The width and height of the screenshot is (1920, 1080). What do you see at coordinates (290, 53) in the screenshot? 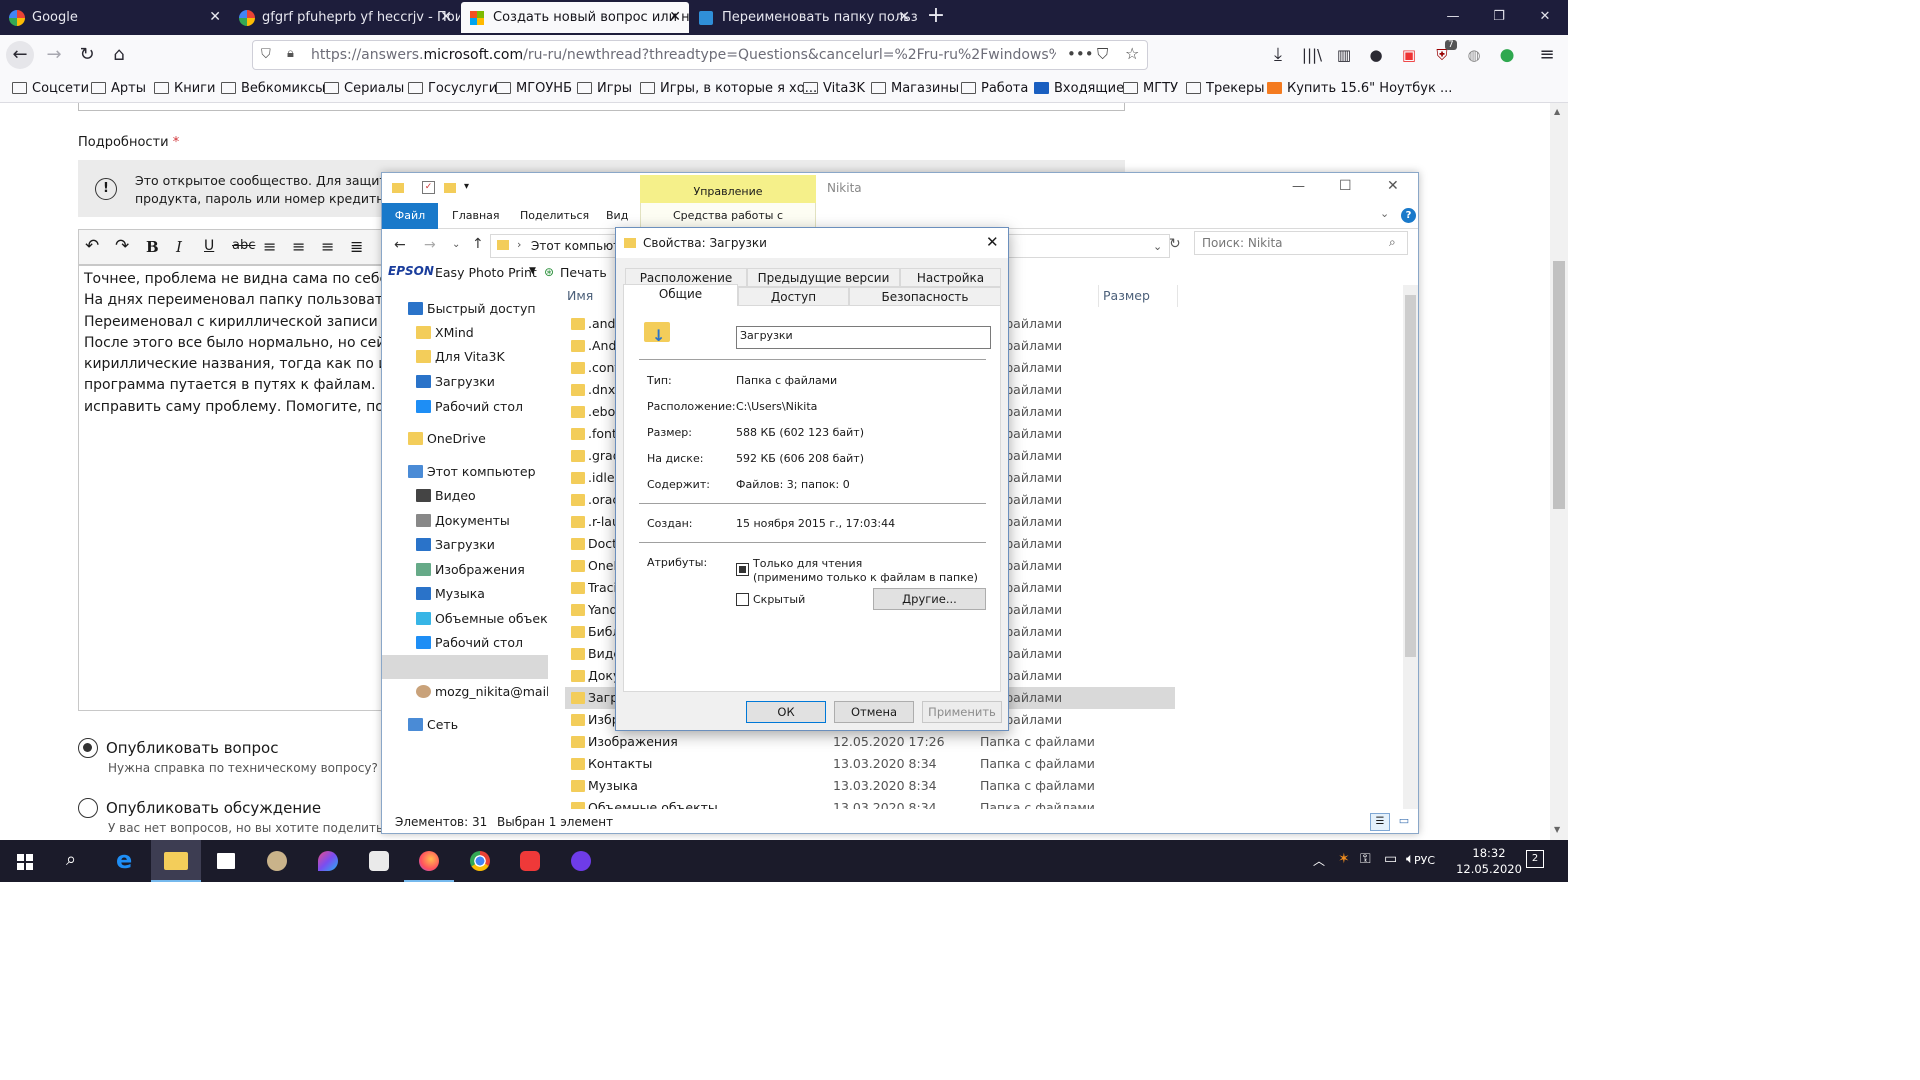
I see `lock-icon: 🔒︎` at bounding box center [290, 53].